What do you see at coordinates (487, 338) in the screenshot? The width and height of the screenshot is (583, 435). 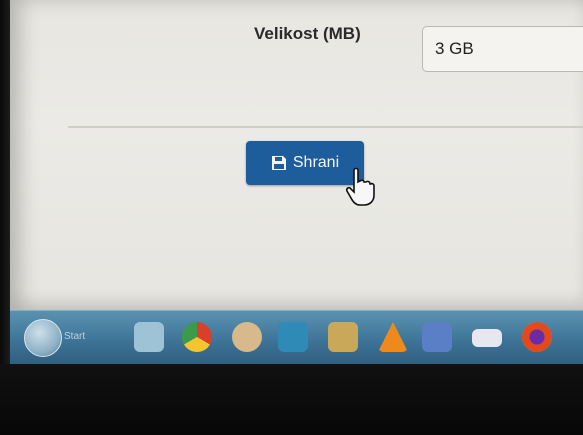 I see `camera-icon` at bounding box center [487, 338].